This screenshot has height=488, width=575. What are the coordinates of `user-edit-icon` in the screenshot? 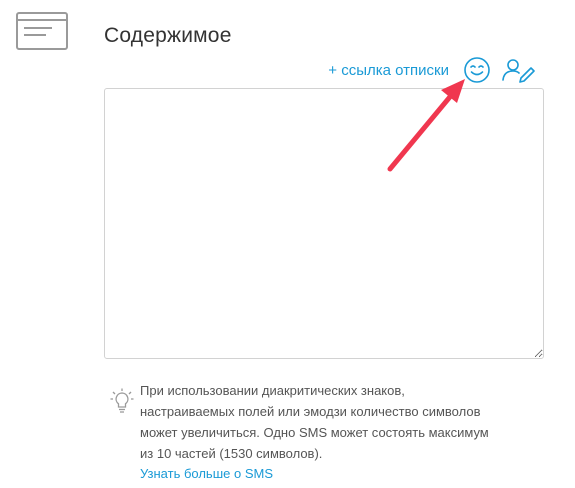 It's located at (518, 71).